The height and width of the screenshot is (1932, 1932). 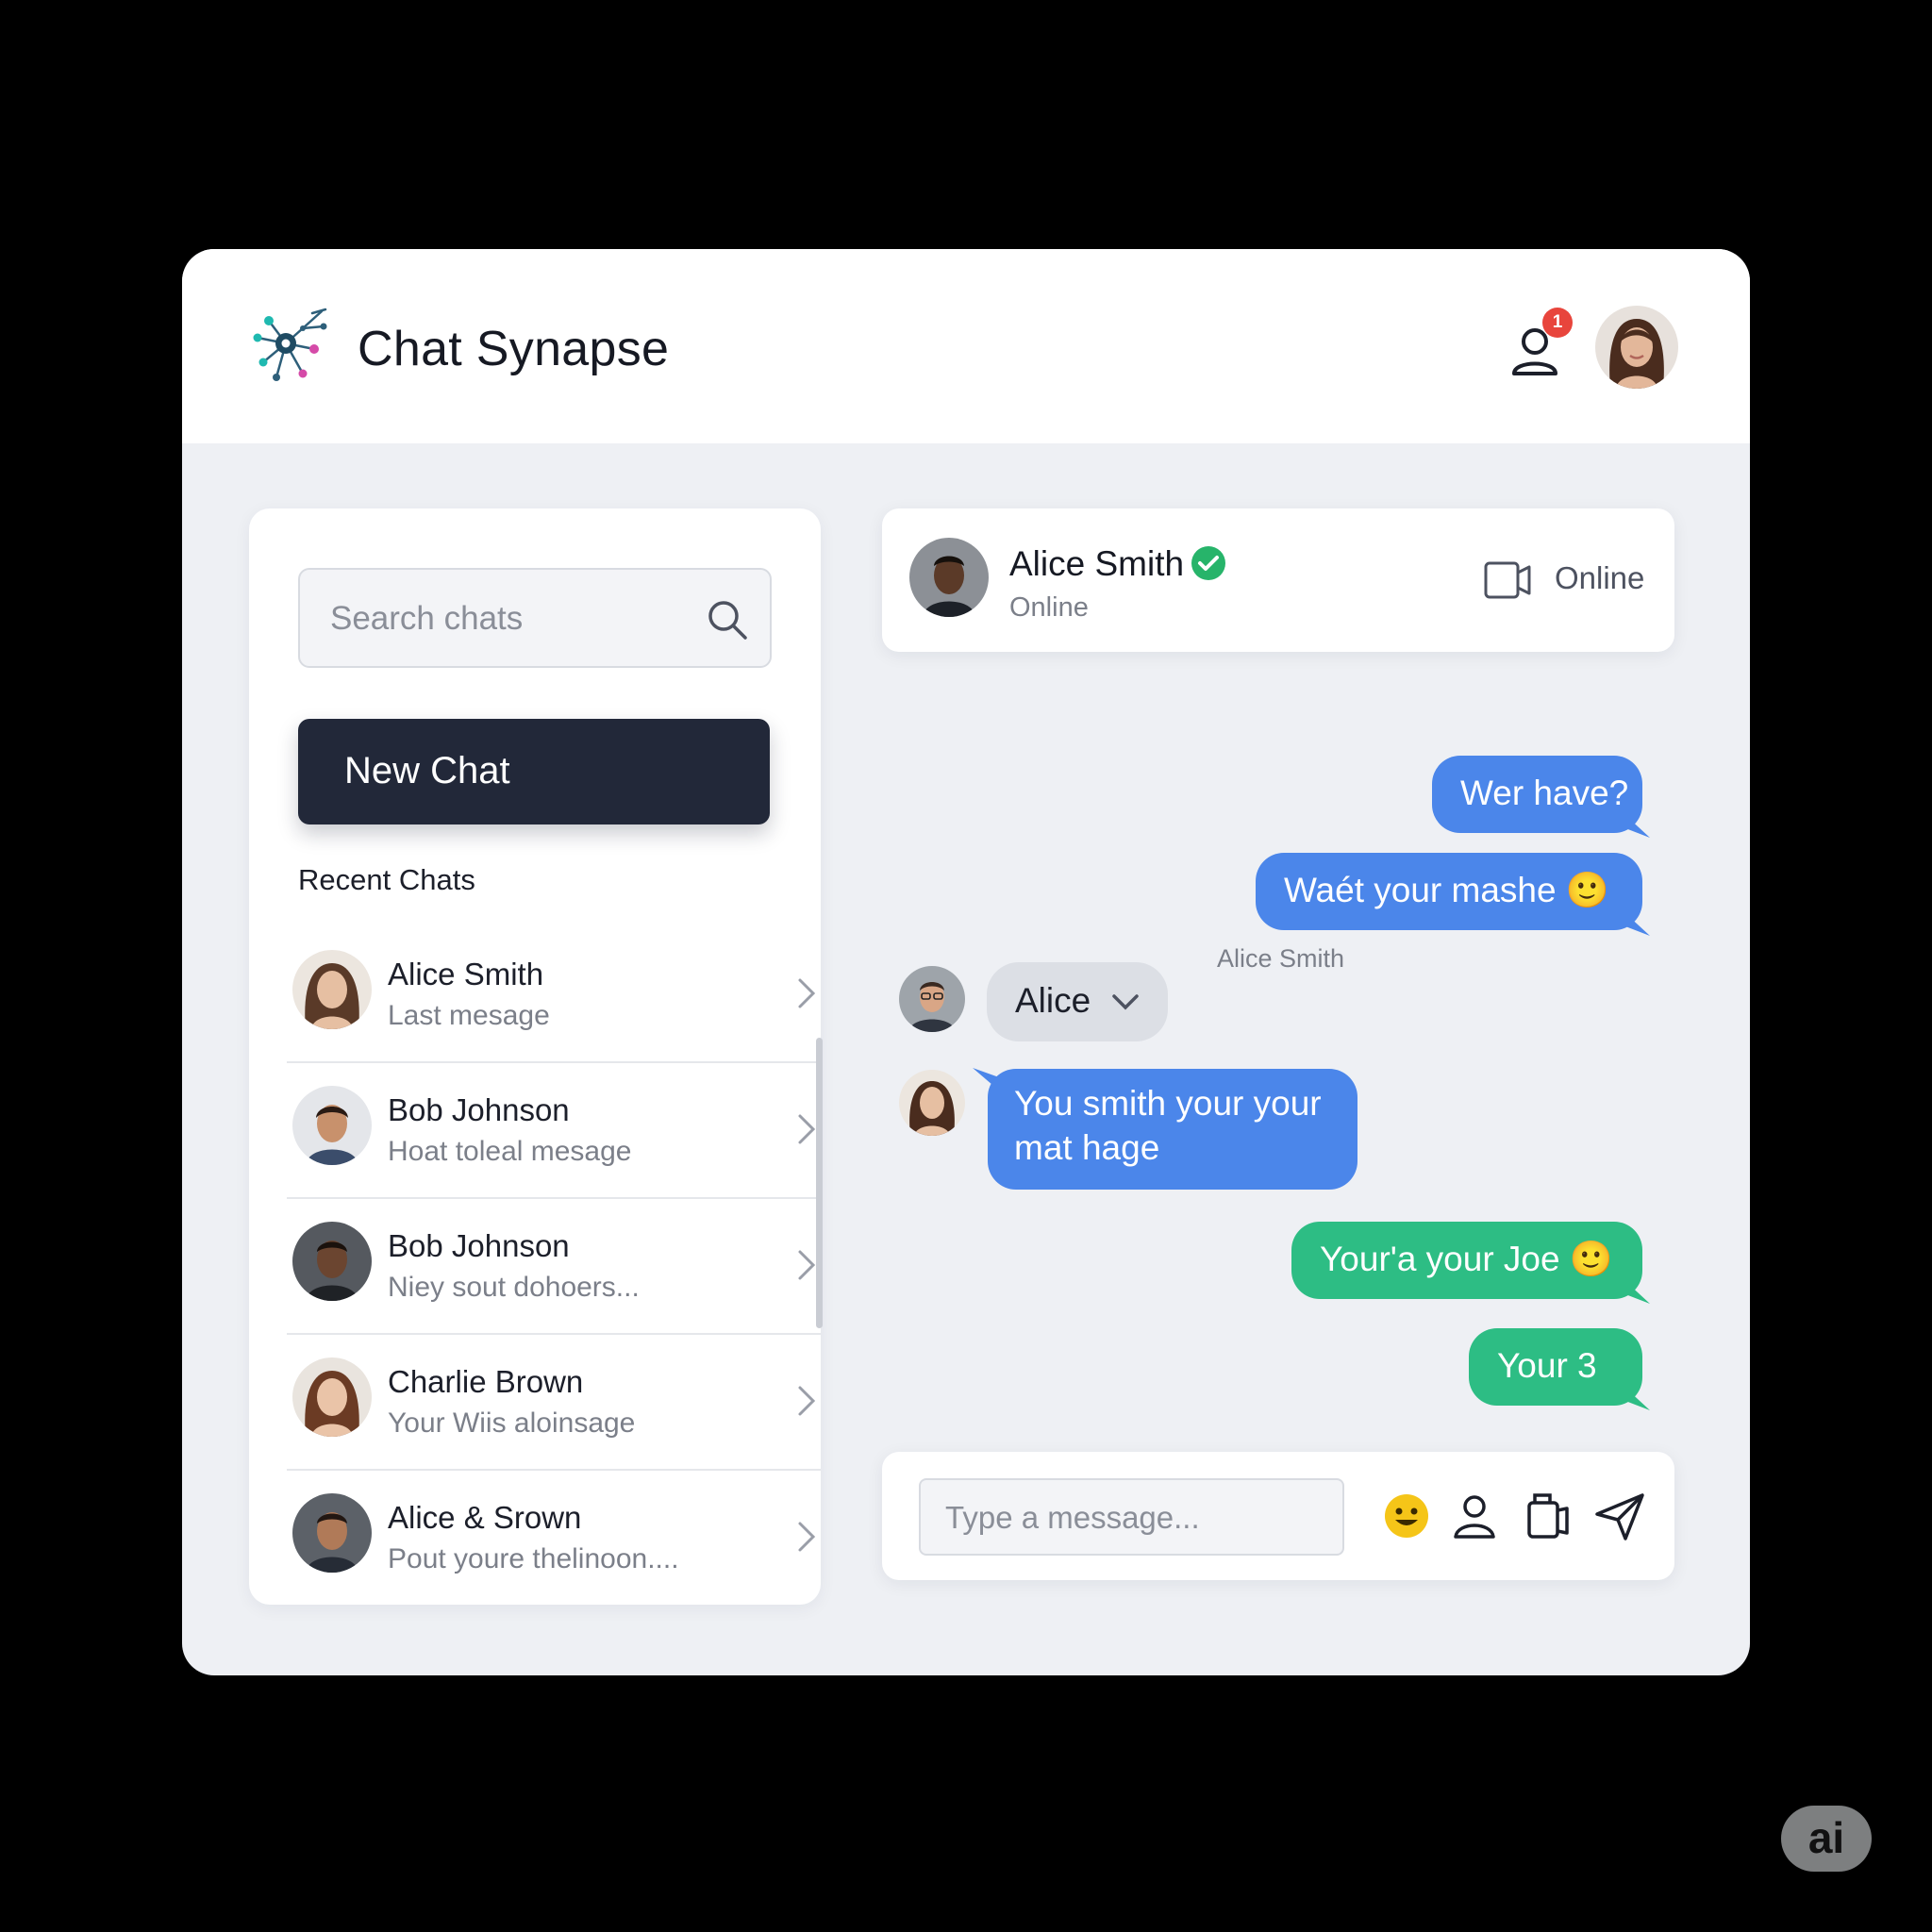 I want to click on chat-list-item: Charlie Brown Your Wiis aloinsage, so click(x=554, y=1403).